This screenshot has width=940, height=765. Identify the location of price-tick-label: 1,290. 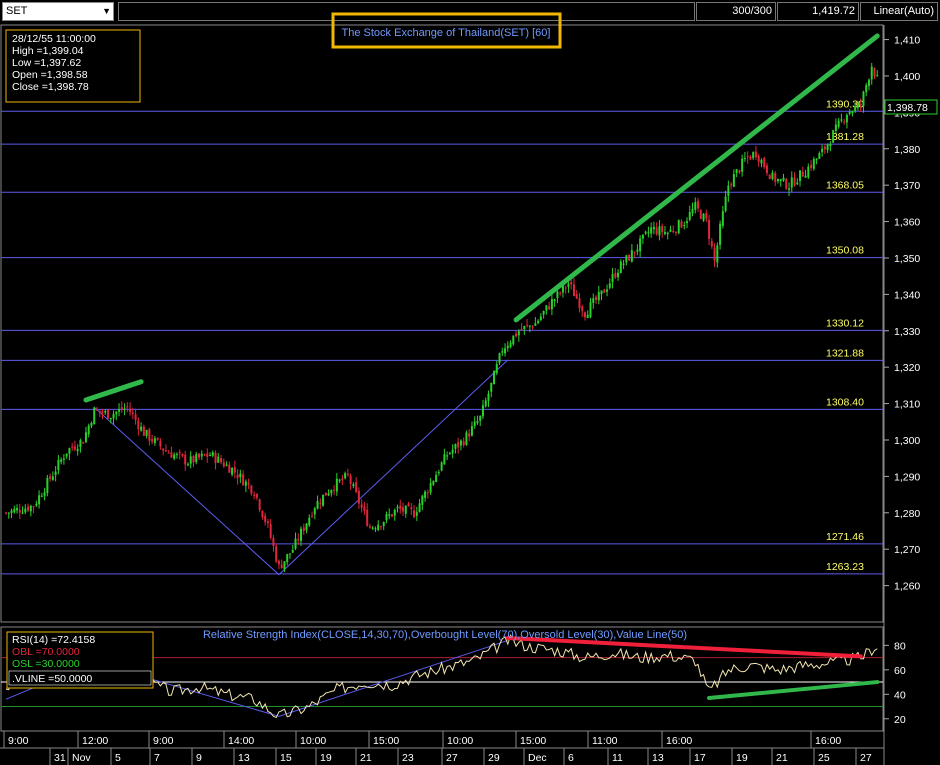
(907, 477).